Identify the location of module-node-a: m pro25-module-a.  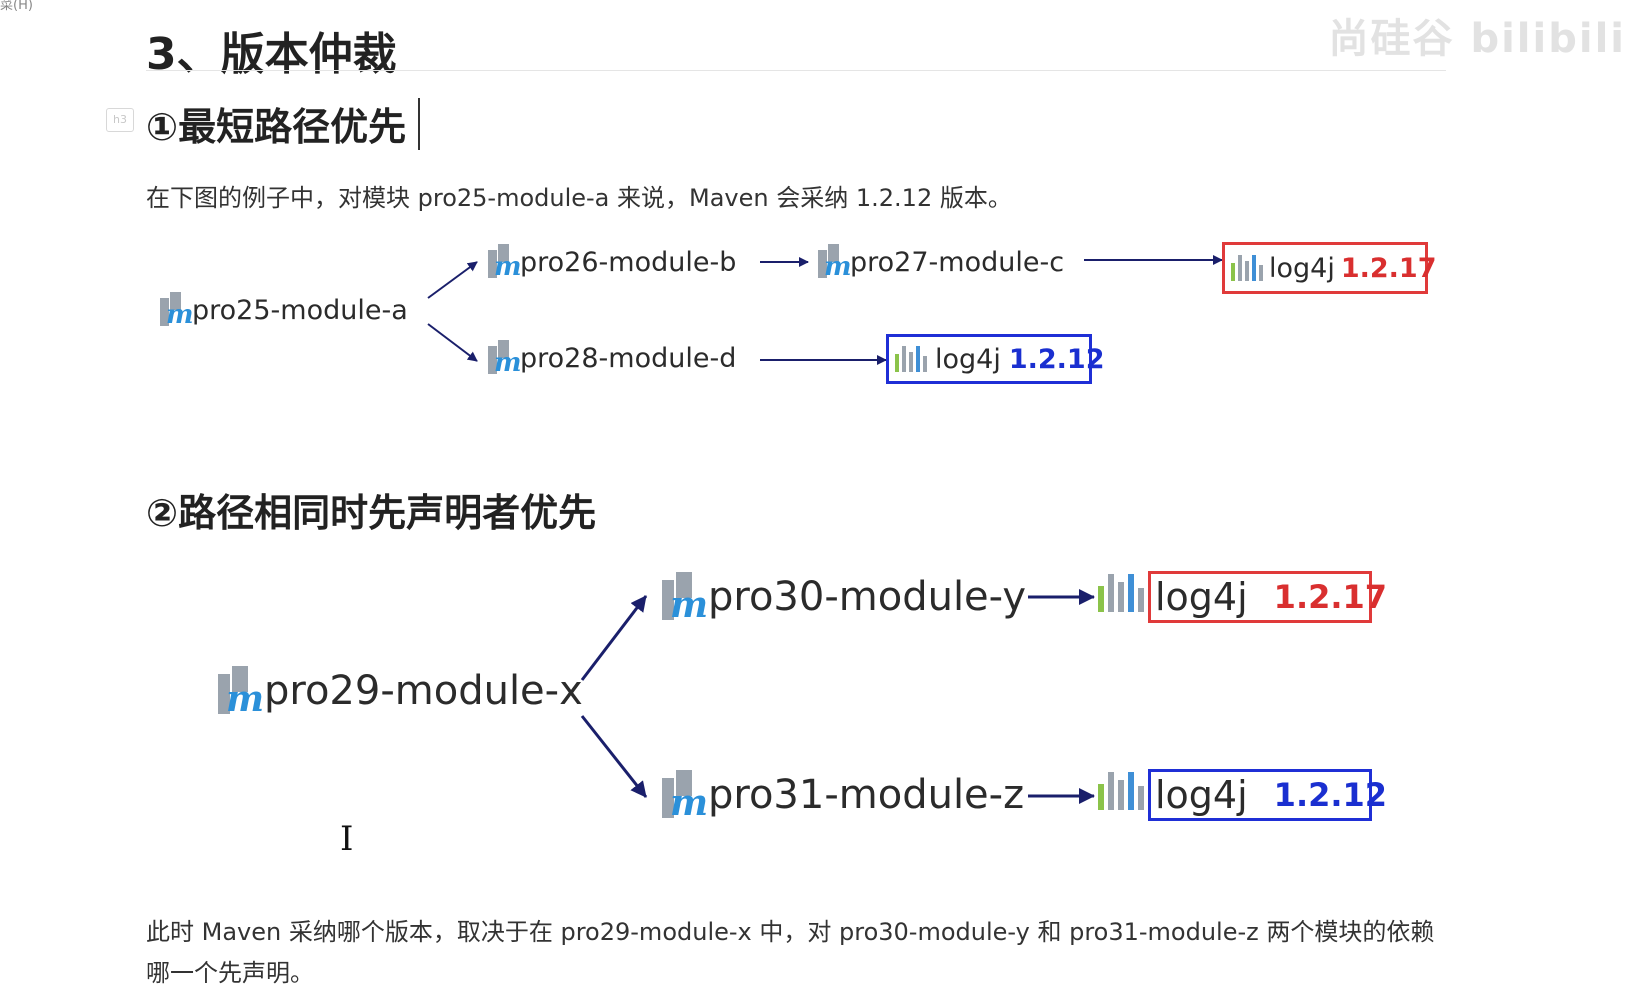
(283, 311).